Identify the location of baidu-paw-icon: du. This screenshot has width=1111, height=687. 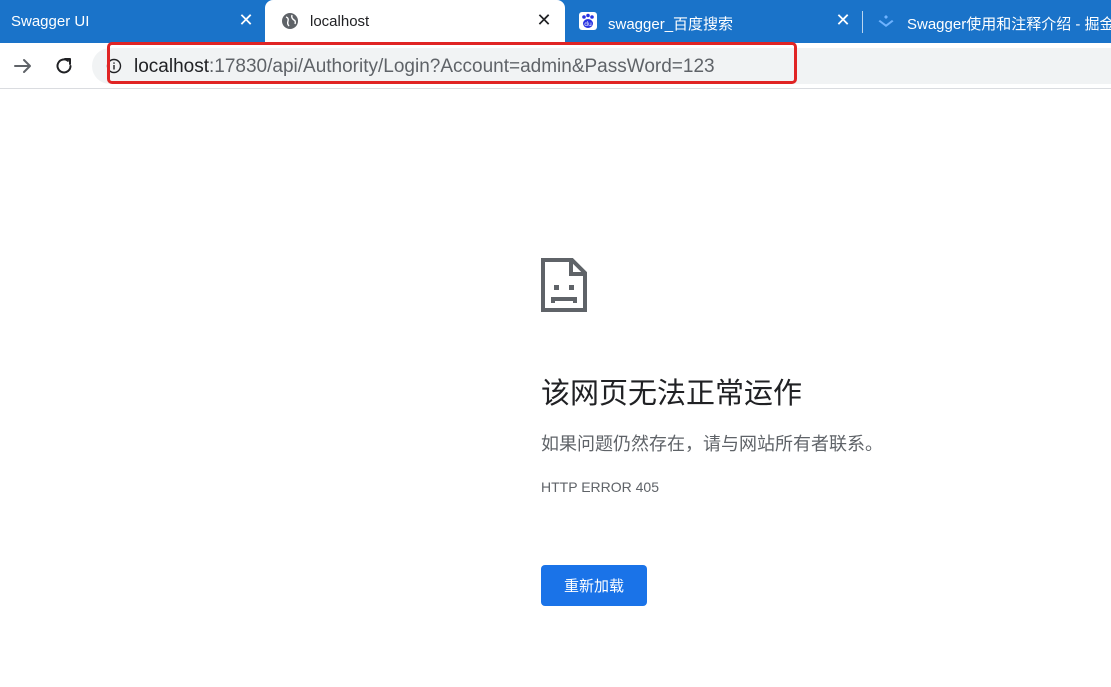
(588, 21).